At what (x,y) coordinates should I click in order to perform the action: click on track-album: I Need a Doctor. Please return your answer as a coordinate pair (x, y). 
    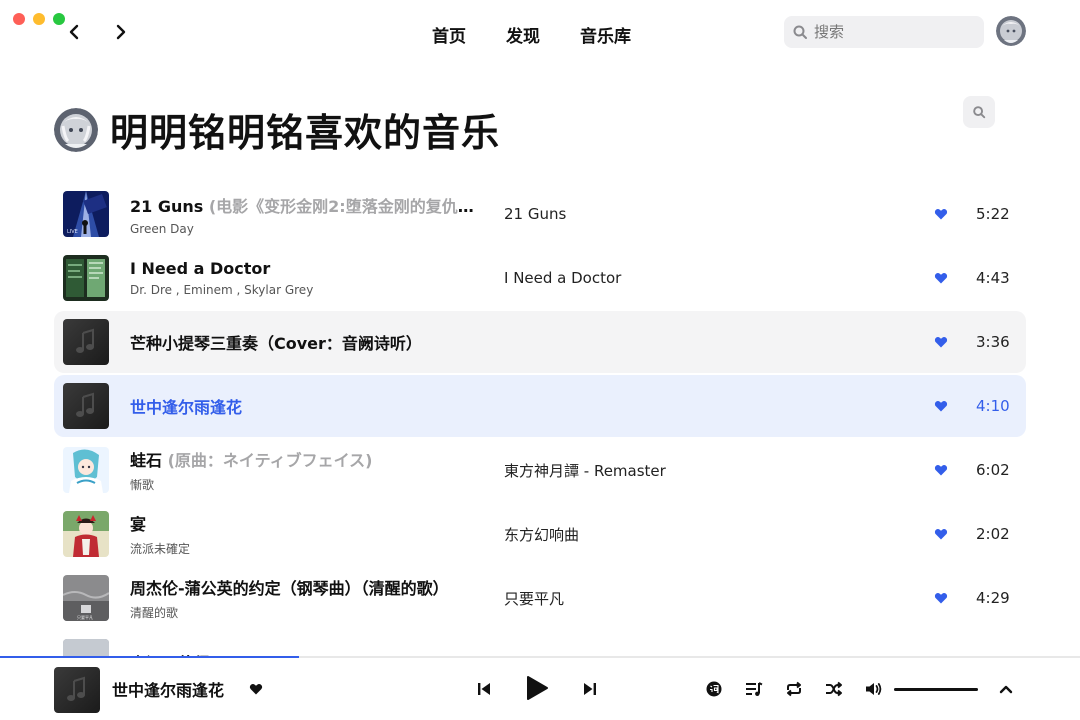
    Looking at the image, I should click on (562, 278).